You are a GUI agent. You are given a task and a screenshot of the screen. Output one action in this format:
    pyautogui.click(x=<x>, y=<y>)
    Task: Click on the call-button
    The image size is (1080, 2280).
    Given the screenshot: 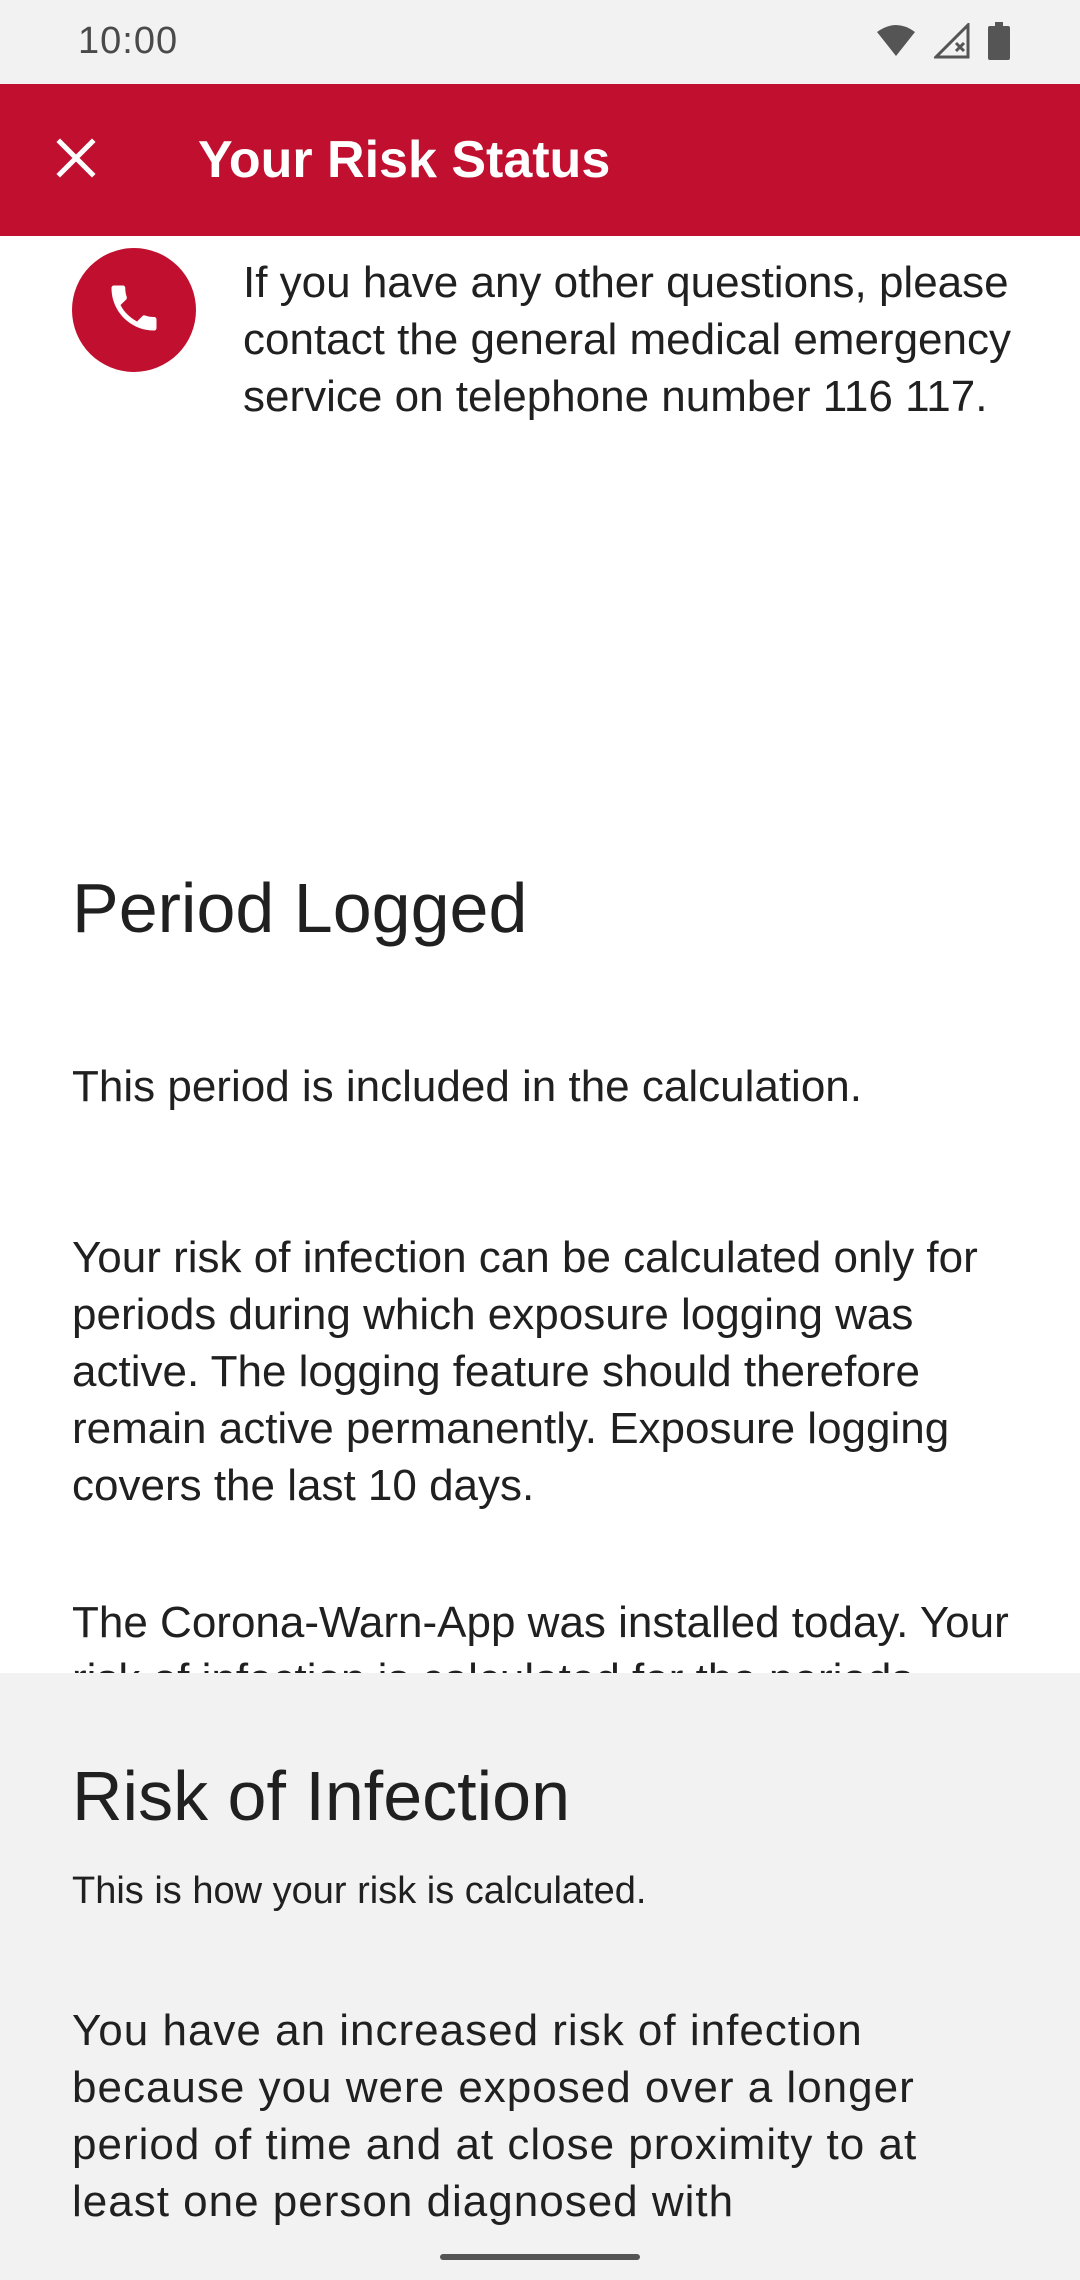 What is the action you would take?
    pyautogui.click(x=134, y=310)
    